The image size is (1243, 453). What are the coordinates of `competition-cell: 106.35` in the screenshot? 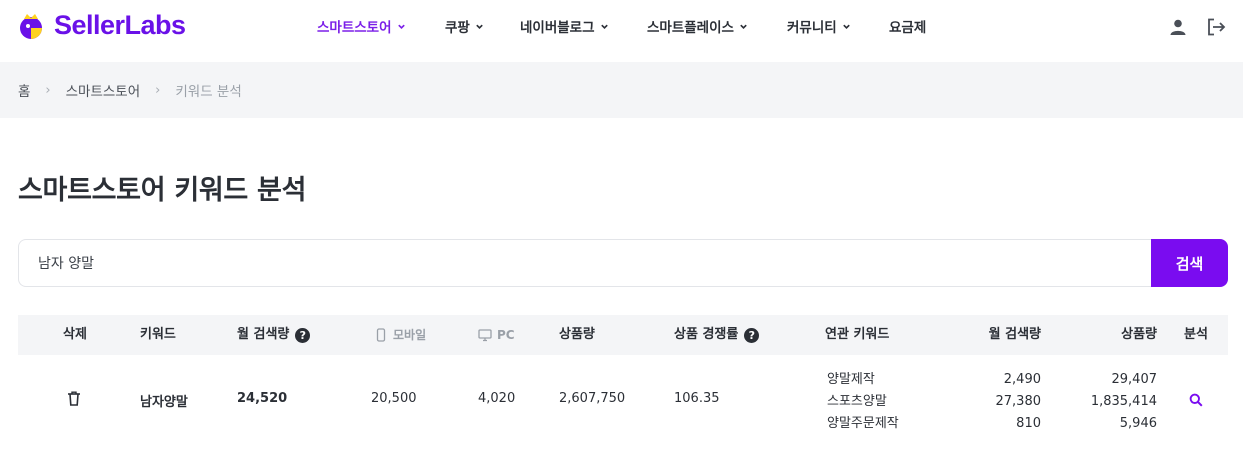 It's located at (697, 398).